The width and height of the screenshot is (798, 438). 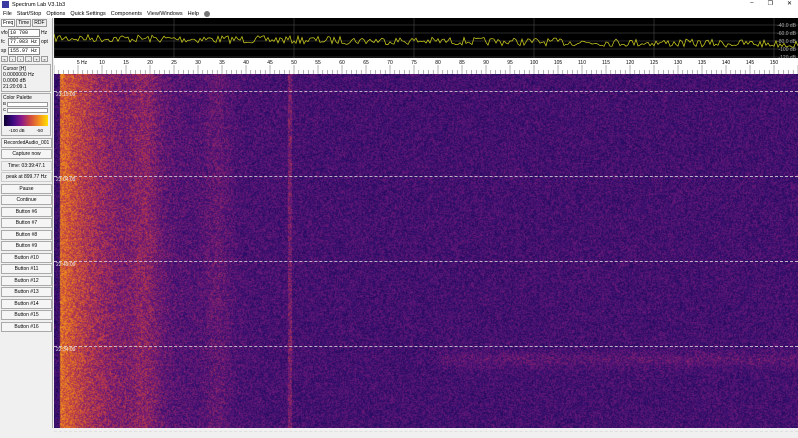 What do you see at coordinates (15, 87) in the screenshot?
I see `cursor-time: 21:20:09.1` at bounding box center [15, 87].